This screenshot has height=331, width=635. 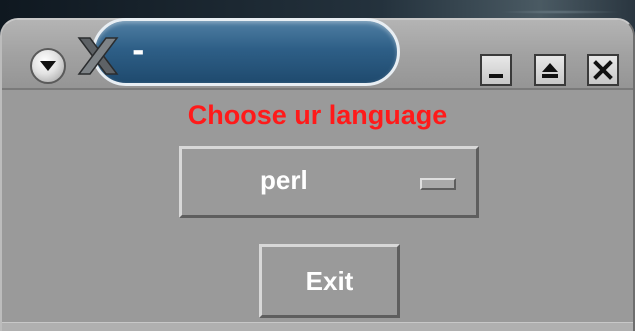 I want to click on maximize-icon, so click(x=550, y=70).